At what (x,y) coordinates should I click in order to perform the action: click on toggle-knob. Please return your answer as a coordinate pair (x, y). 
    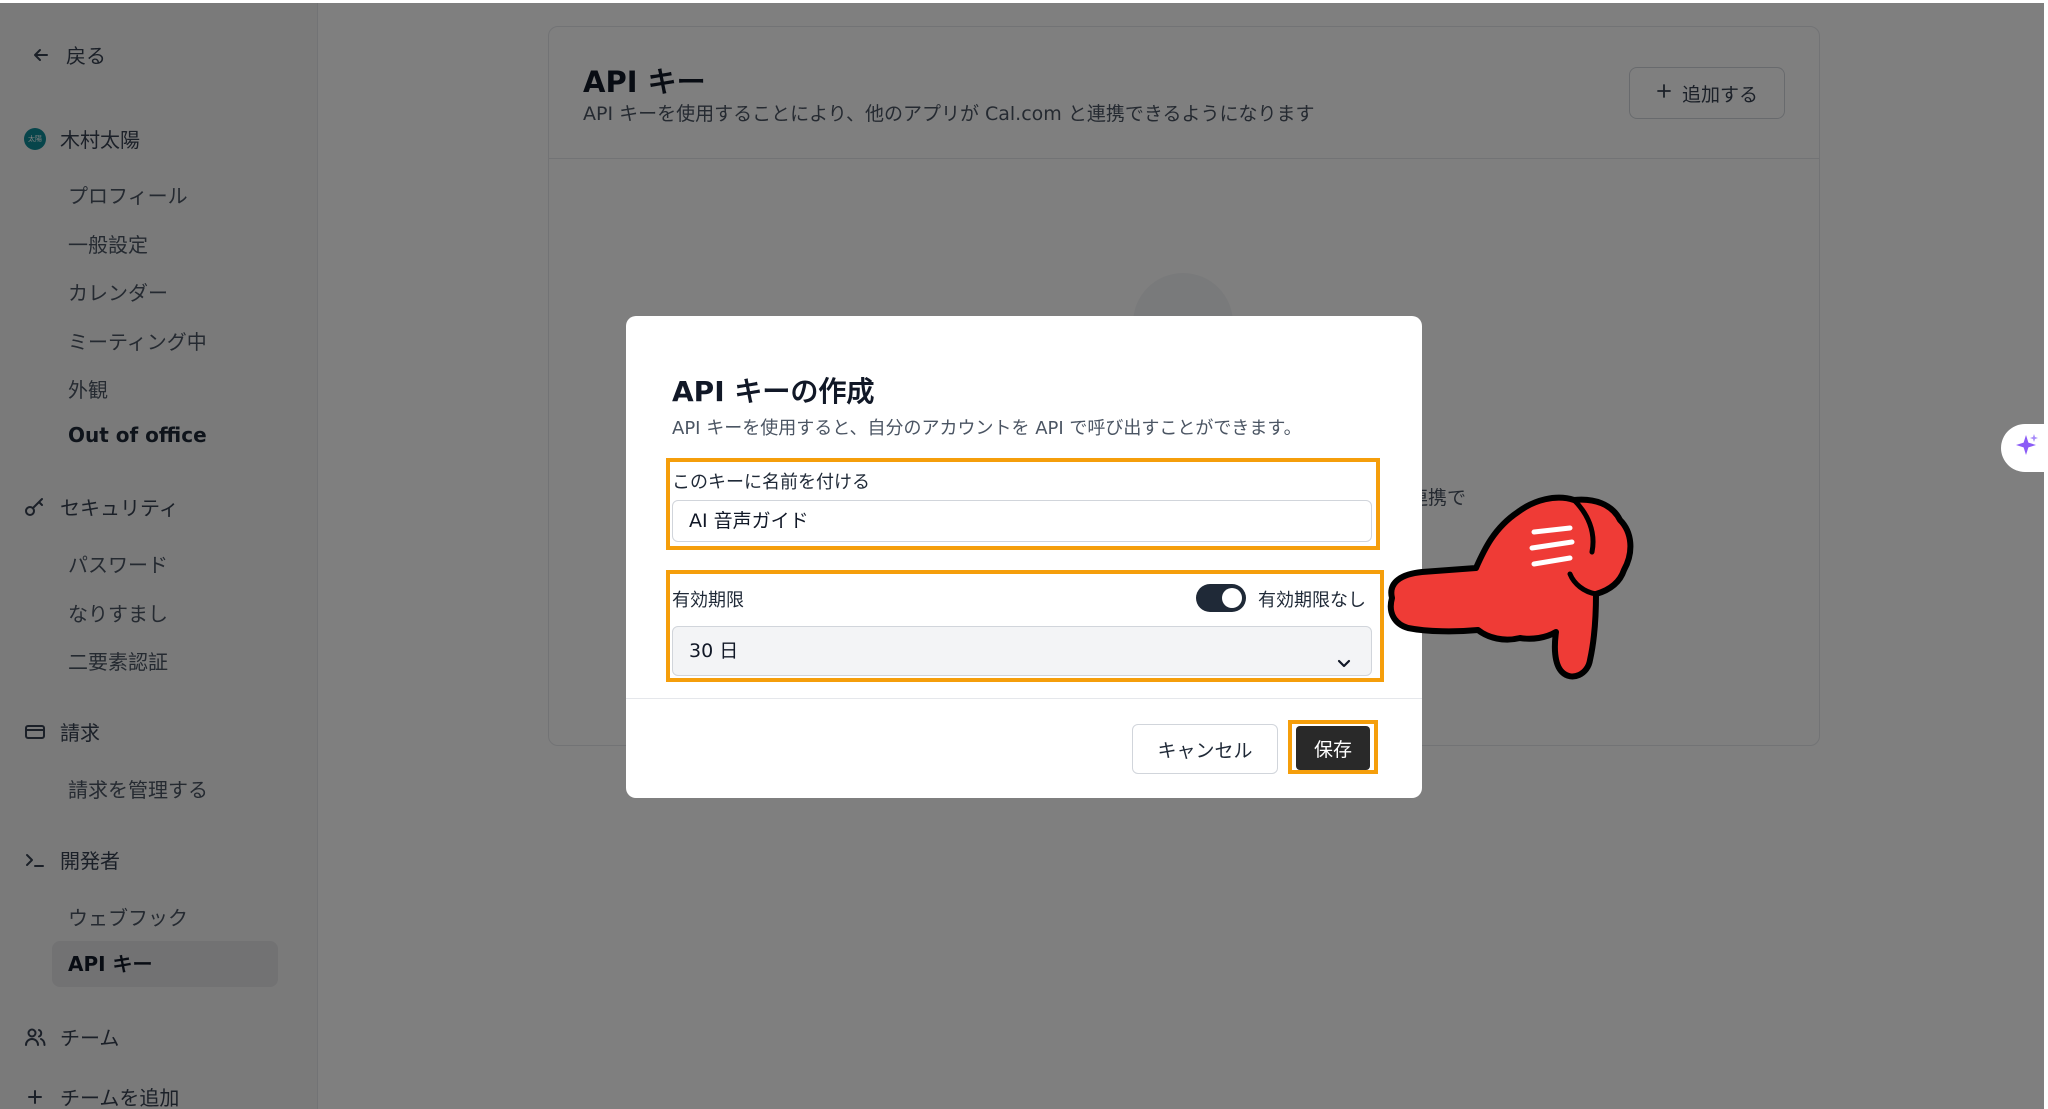
    Looking at the image, I should click on (1232, 598).